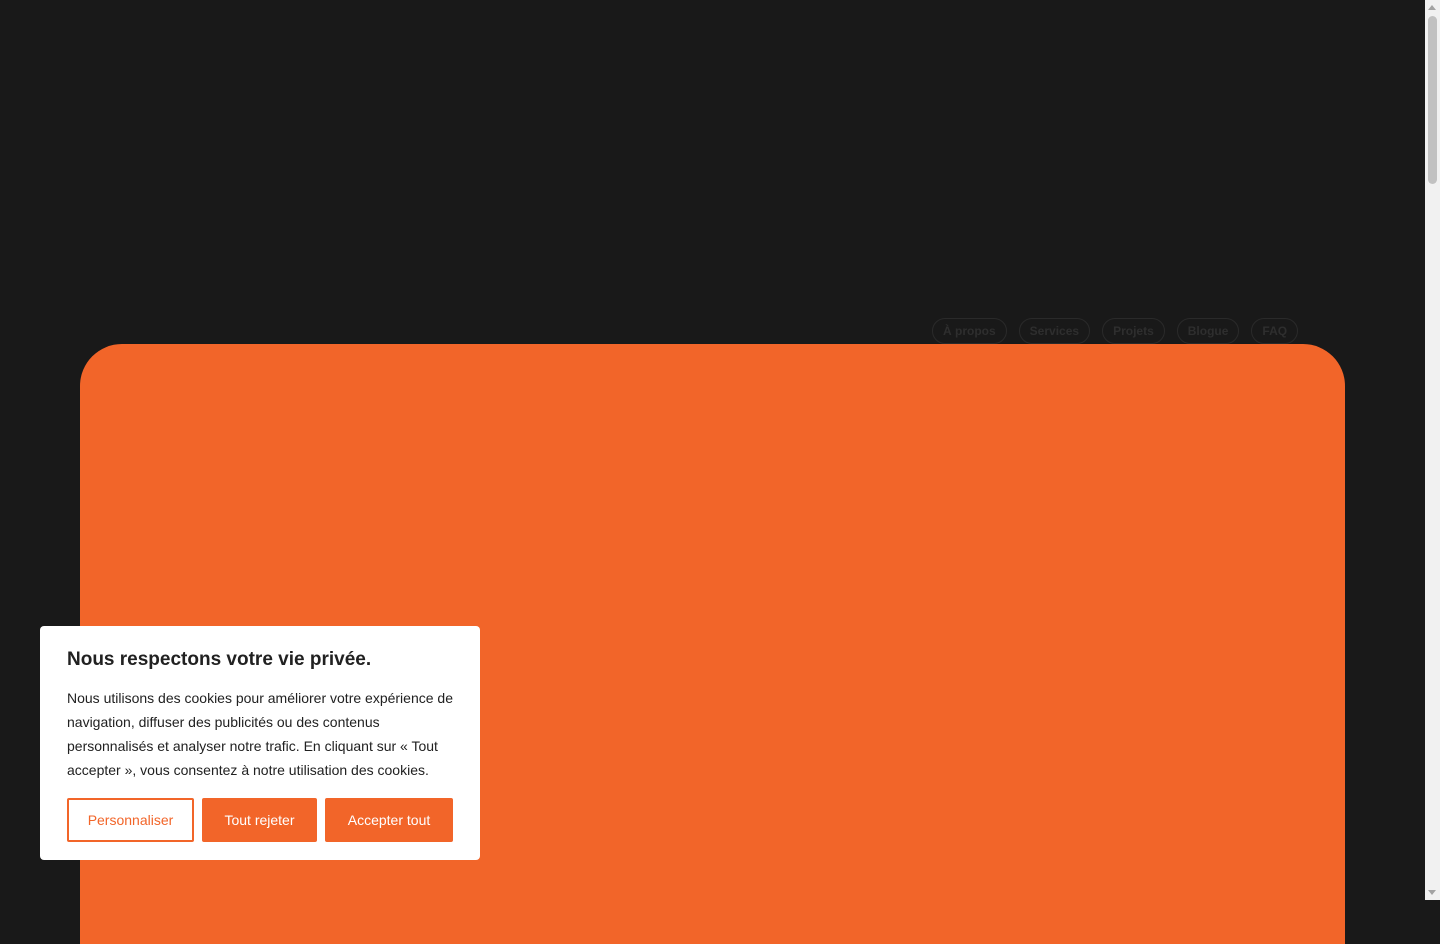  What do you see at coordinates (1133, 331) in the screenshot?
I see `nav-item-projets: Projets` at bounding box center [1133, 331].